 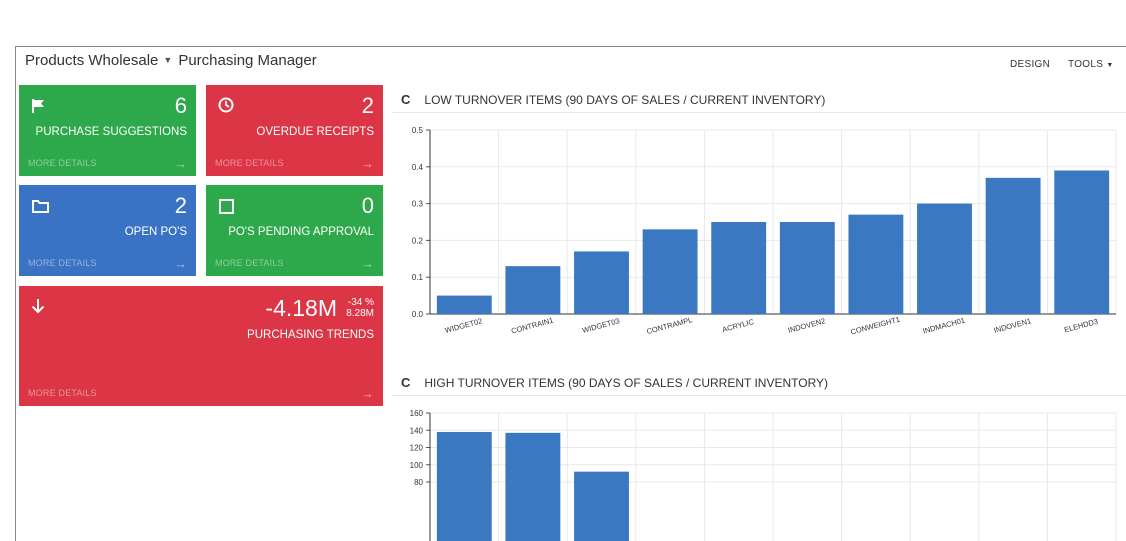 I want to click on y-tick-label: 100, so click(x=417, y=465).